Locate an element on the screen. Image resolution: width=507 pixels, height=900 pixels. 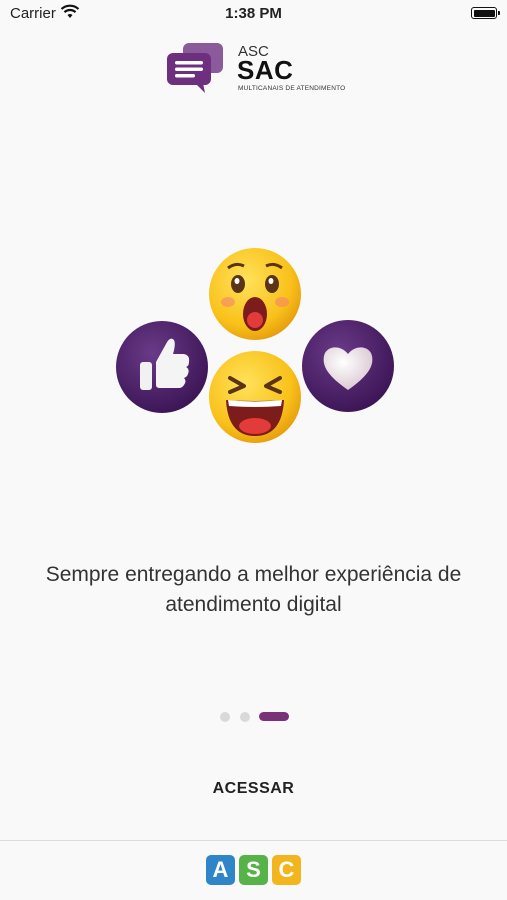
surprised-face-icon is located at coordinates (255, 294).